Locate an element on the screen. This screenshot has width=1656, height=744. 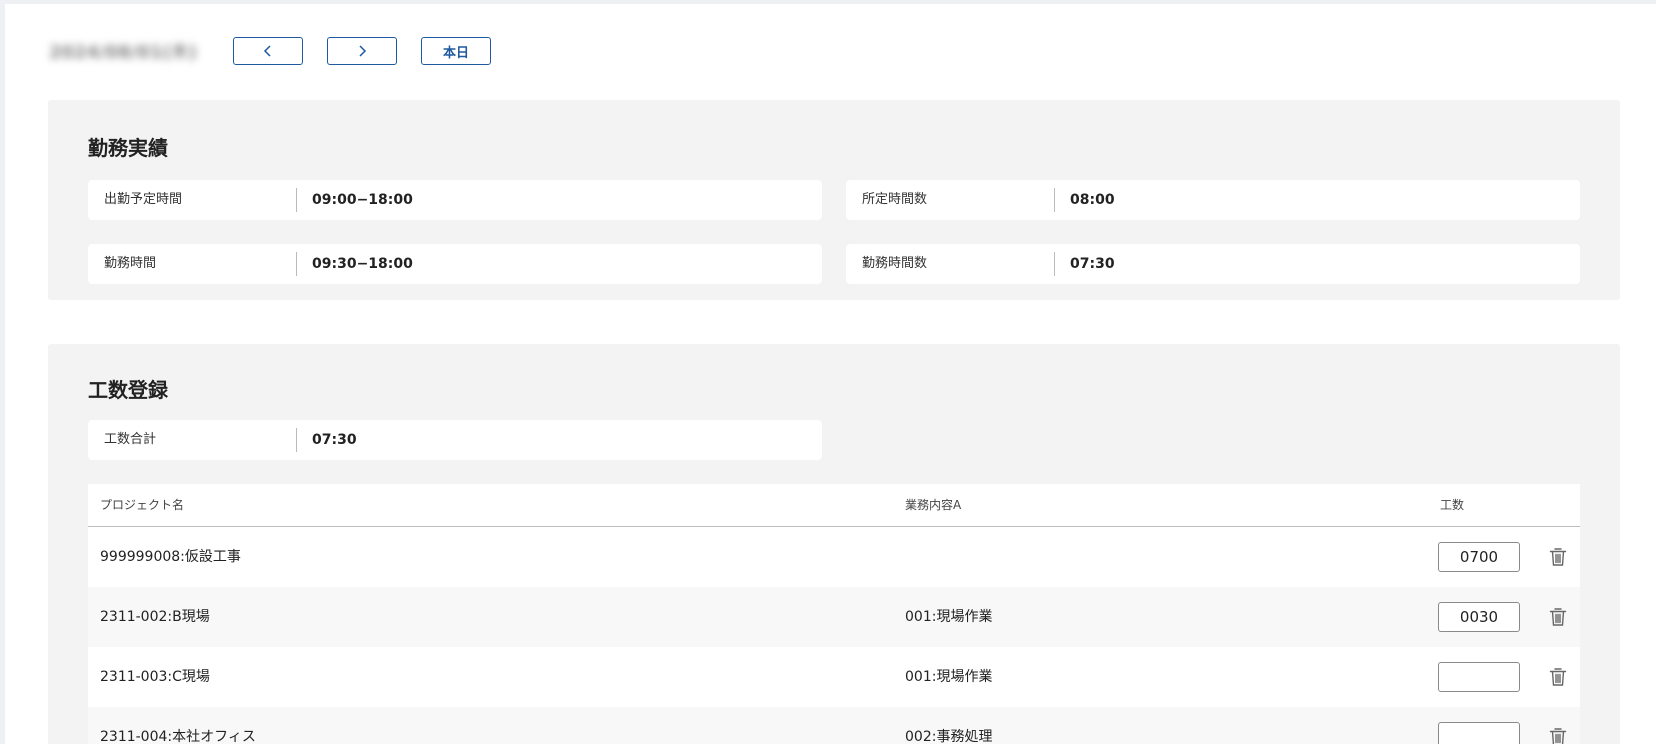
date-navigation: 2024/08/01(木) 本日 is located at coordinates (830, 49).